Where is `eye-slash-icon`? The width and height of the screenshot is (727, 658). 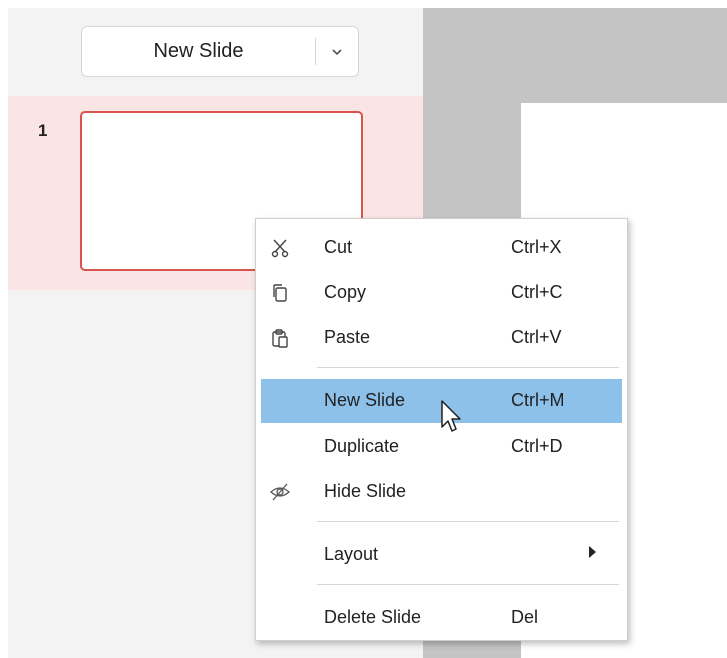 eye-slash-icon is located at coordinates (280, 492).